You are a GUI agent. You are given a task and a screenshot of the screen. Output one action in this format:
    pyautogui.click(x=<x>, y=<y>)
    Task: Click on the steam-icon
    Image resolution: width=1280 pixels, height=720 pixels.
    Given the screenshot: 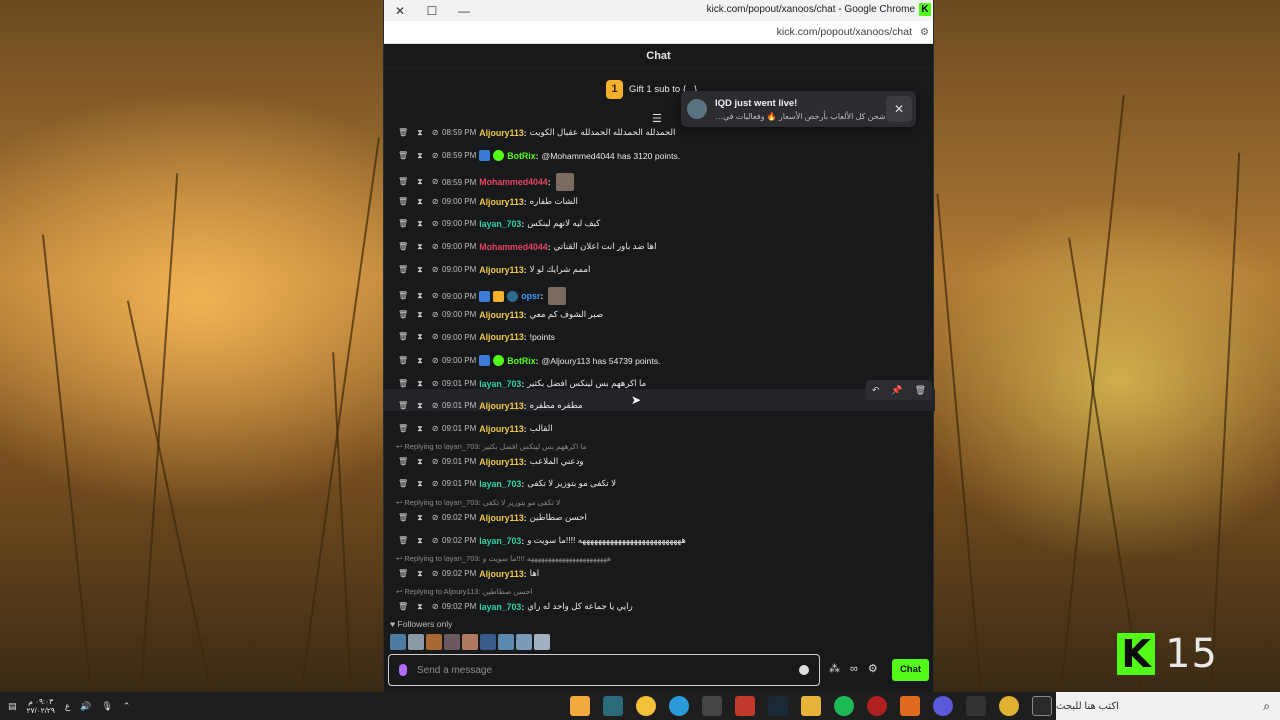 What is the action you would take?
    pyautogui.click(x=778, y=706)
    